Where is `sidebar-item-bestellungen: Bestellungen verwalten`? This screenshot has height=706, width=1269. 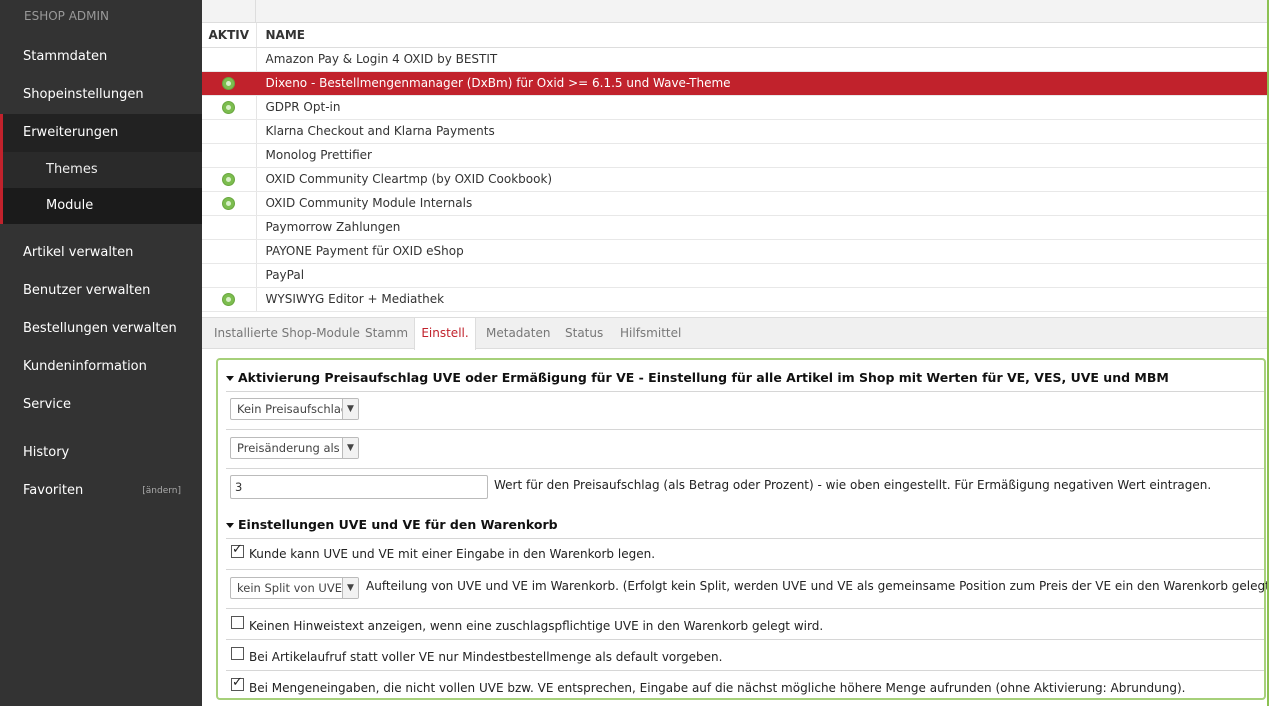 sidebar-item-bestellungen: Bestellungen verwalten is located at coordinates (101, 329).